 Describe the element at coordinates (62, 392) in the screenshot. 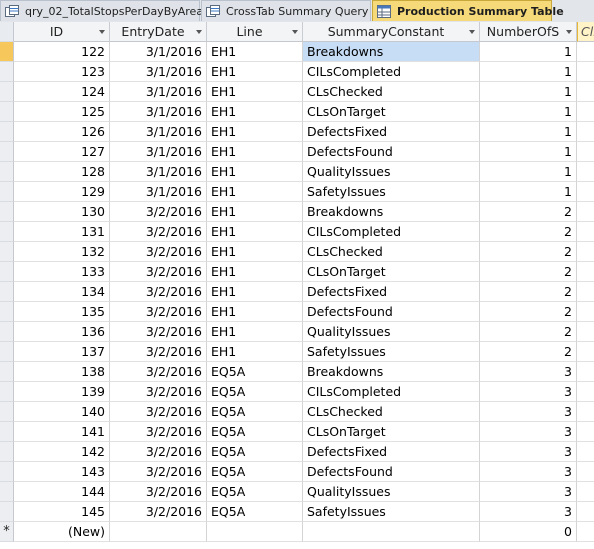

I see `cell-id: 139` at that location.